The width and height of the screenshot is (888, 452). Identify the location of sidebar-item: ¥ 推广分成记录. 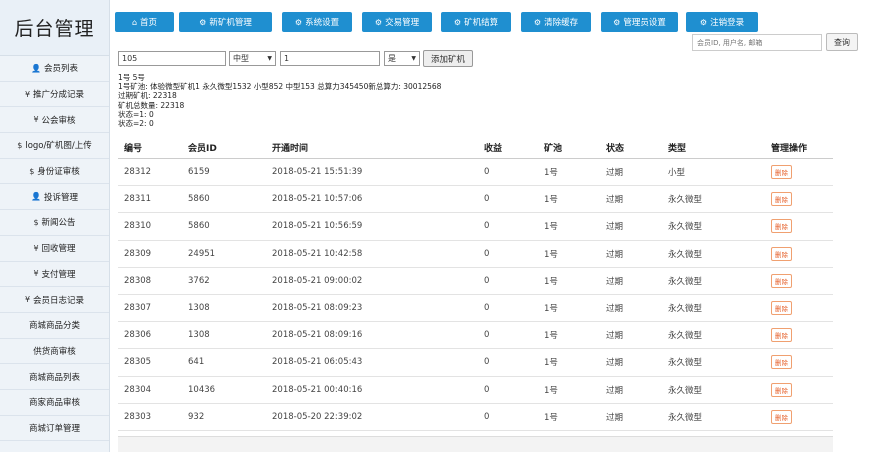
(54, 95).